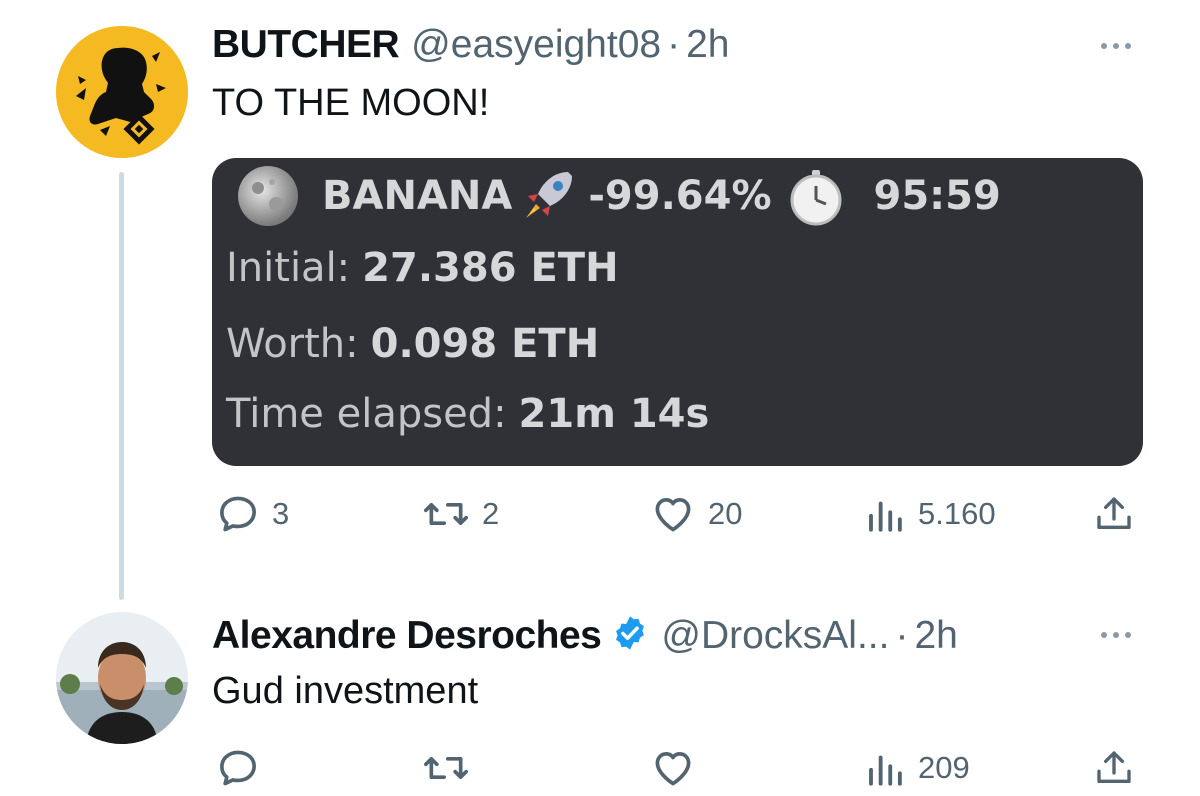  Describe the element at coordinates (549, 195) in the screenshot. I see `rocket-icon` at that location.